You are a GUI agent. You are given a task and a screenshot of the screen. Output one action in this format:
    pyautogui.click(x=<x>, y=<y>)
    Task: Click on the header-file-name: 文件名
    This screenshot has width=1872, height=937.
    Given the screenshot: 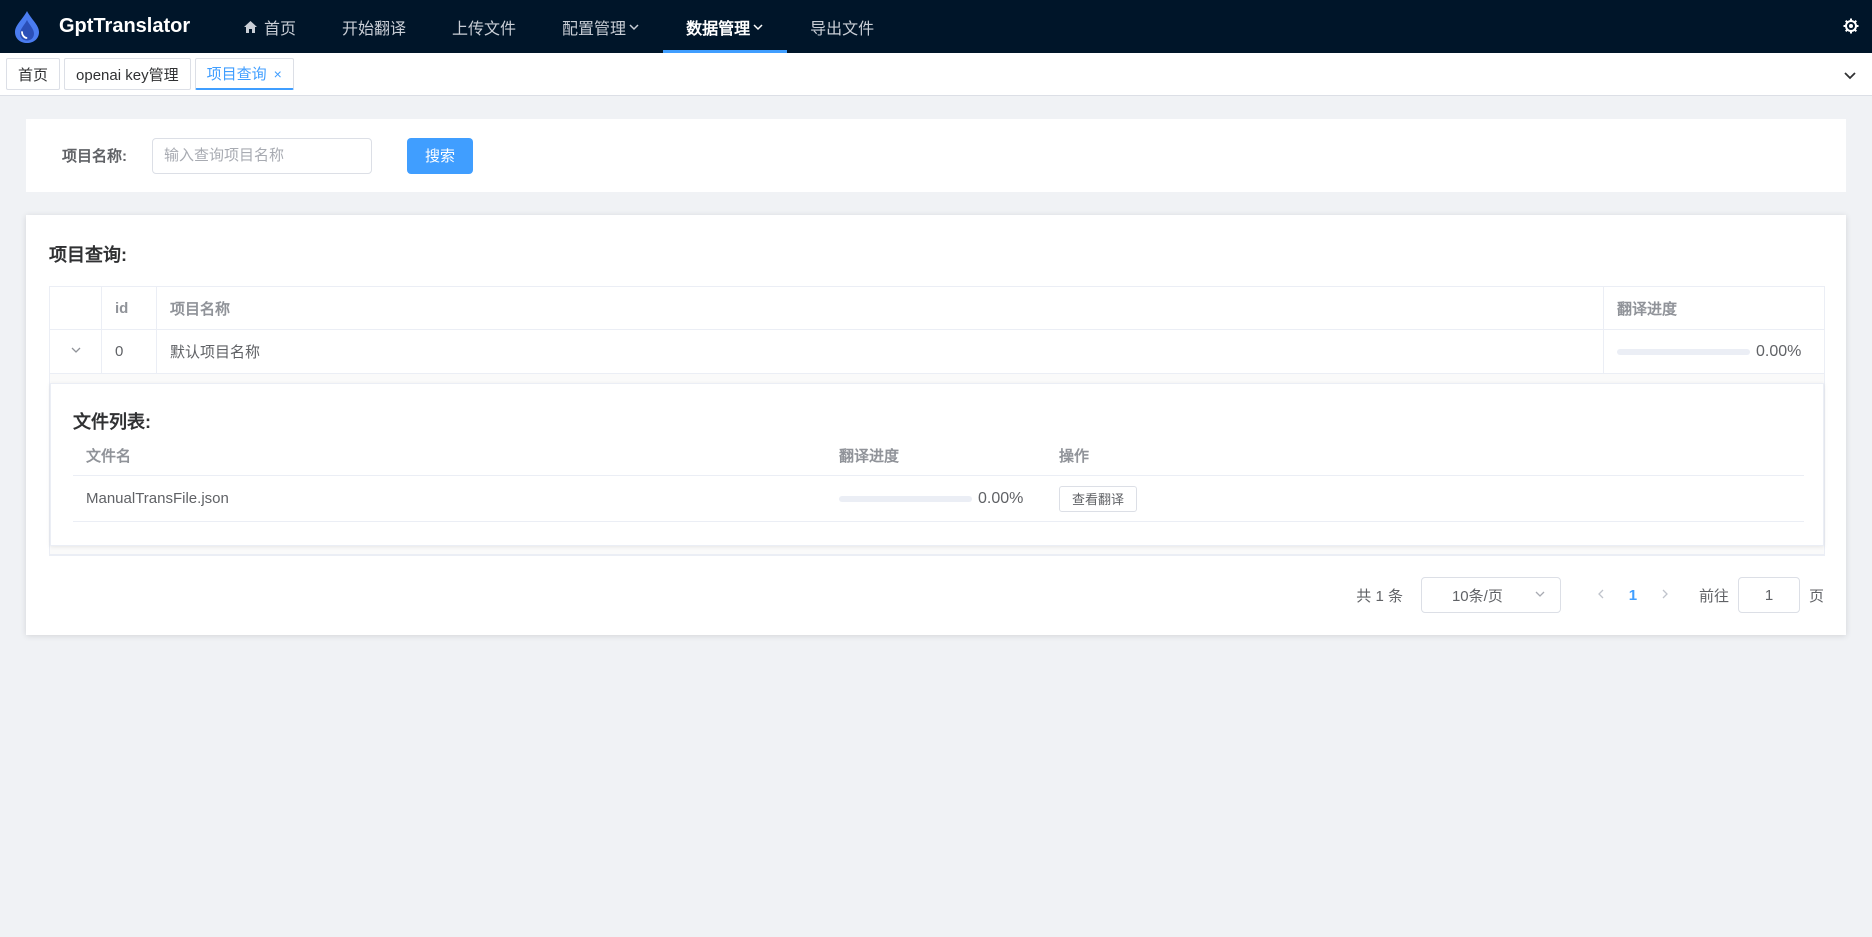 What is the action you would take?
    pyautogui.click(x=109, y=456)
    